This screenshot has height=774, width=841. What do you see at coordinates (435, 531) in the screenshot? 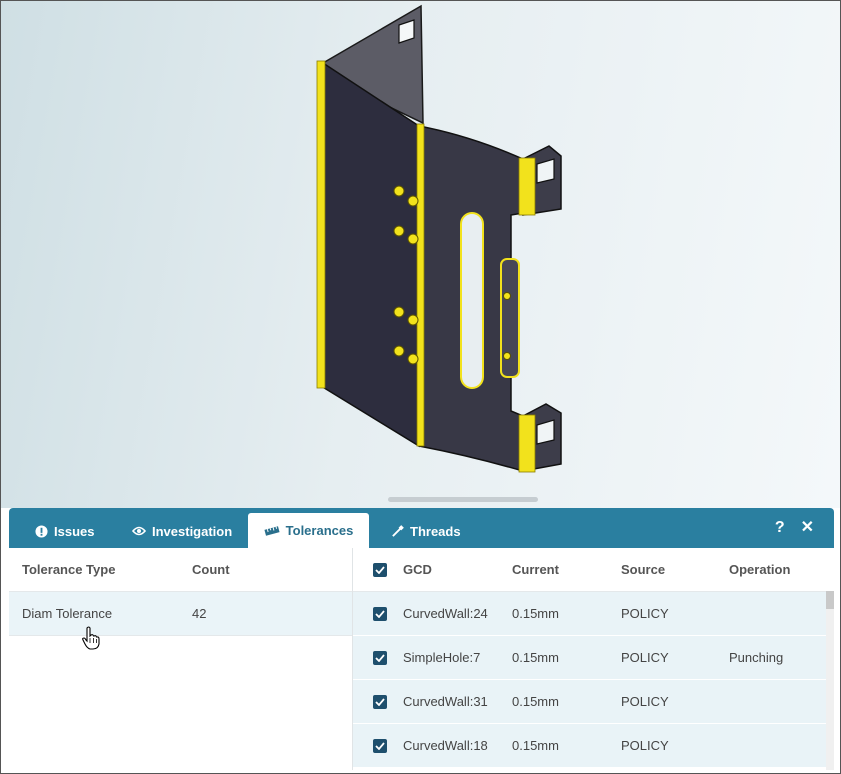
I see `tab-threads-label: Threads` at bounding box center [435, 531].